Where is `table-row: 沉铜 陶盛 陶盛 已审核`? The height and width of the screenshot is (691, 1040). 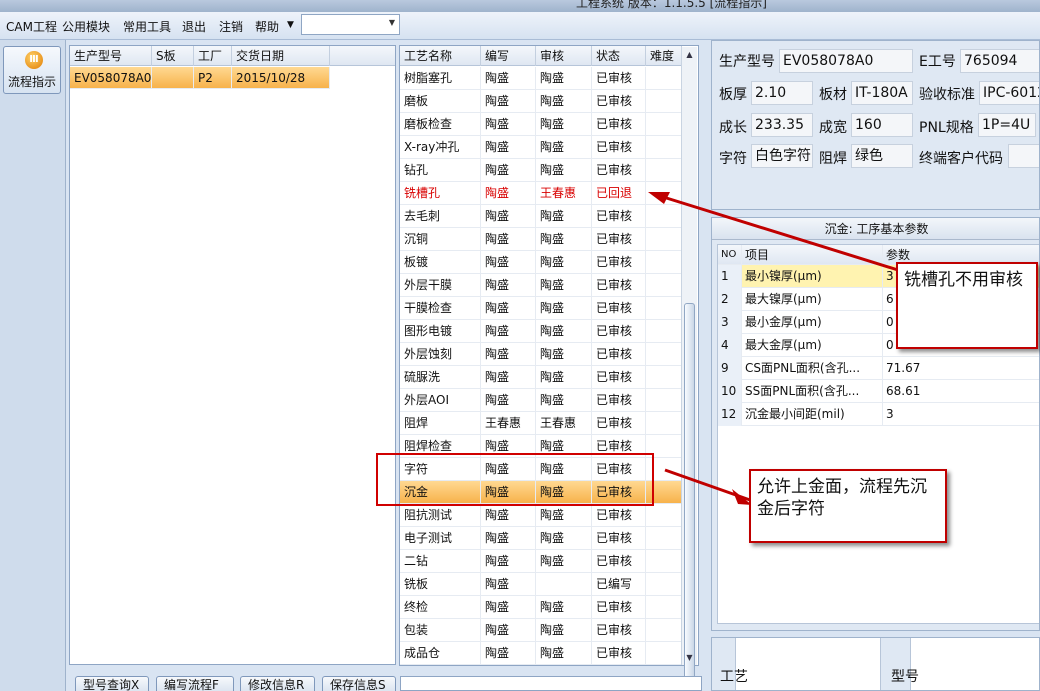
table-row: 沉铜 陶盛 陶盛 已审核 is located at coordinates (541, 239).